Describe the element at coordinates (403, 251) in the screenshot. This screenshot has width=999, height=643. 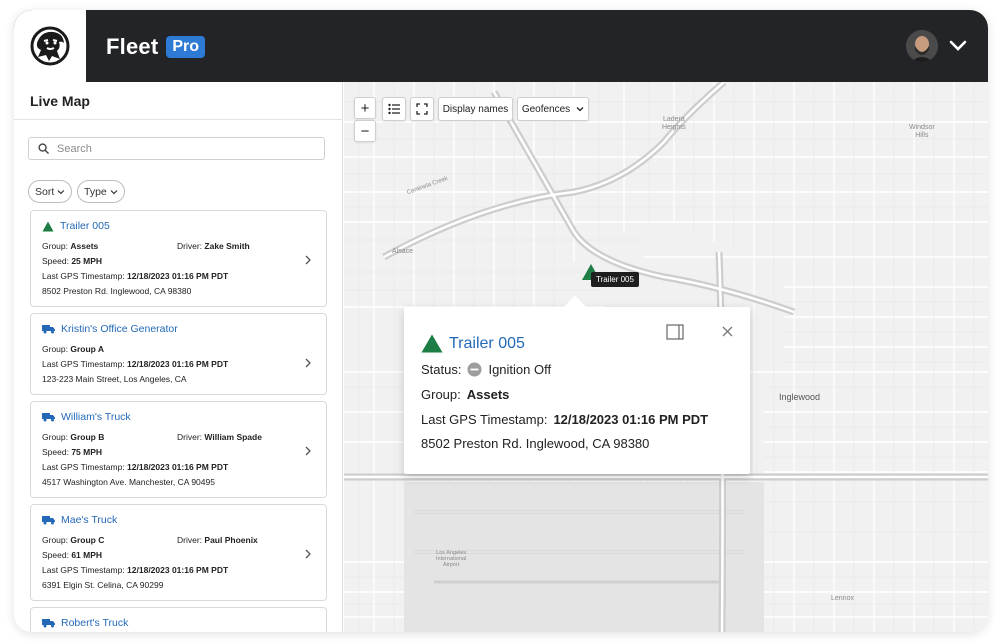
I see `place-label: Alsace` at that location.